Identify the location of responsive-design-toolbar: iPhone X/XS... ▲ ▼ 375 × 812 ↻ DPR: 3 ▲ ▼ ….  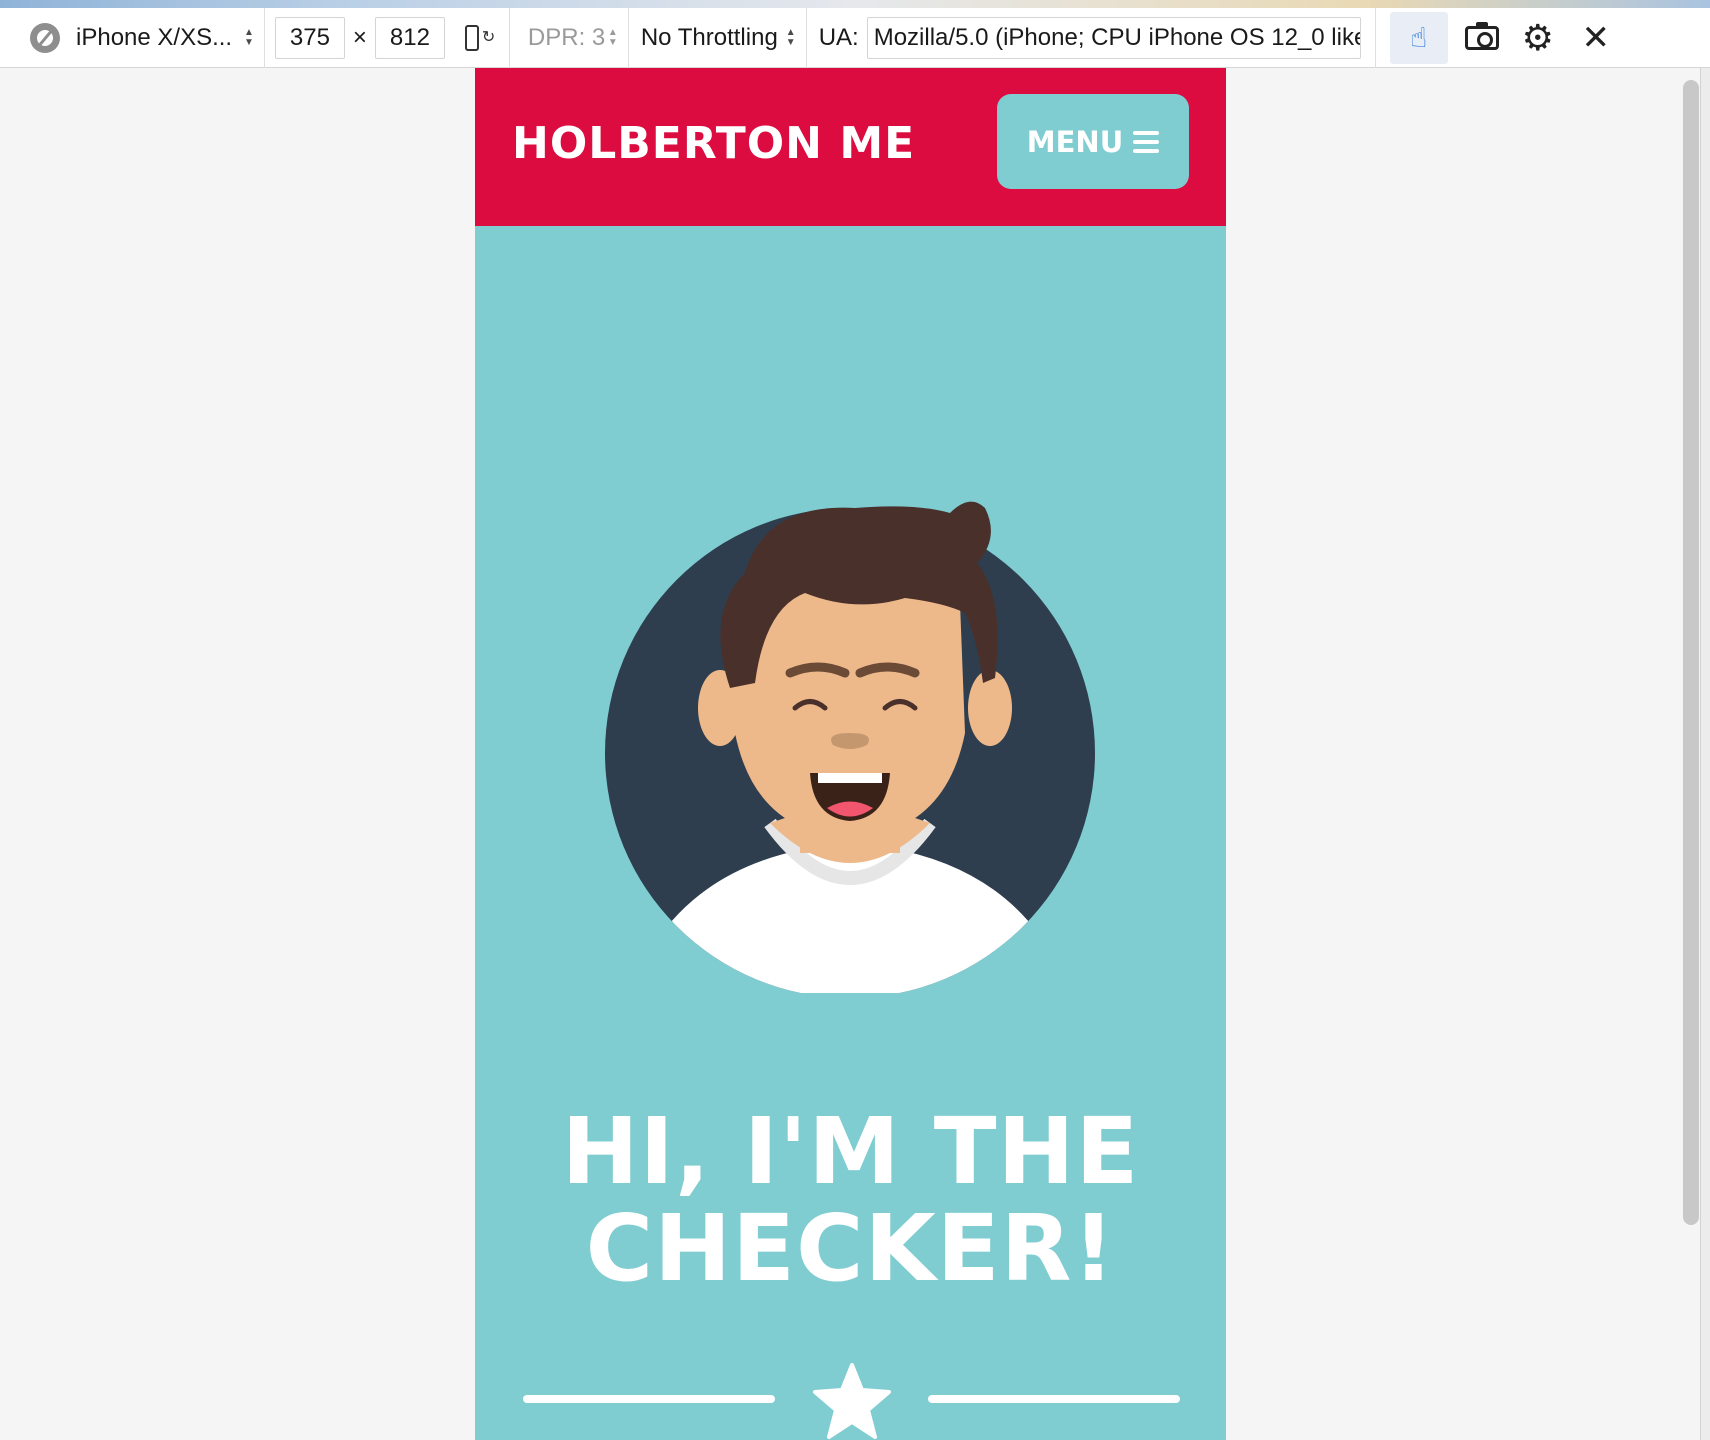
(855, 37).